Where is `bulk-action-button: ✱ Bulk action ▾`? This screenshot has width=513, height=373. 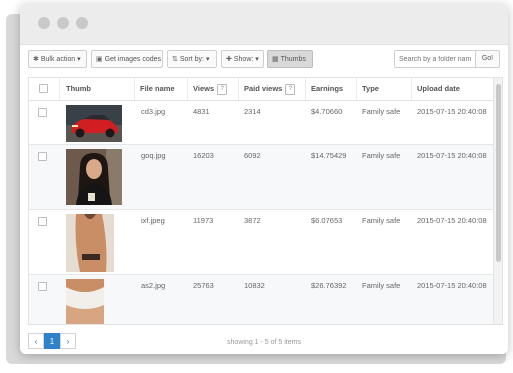
bulk-action-button: ✱ Bulk action ▾ is located at coordinates (57, 59).